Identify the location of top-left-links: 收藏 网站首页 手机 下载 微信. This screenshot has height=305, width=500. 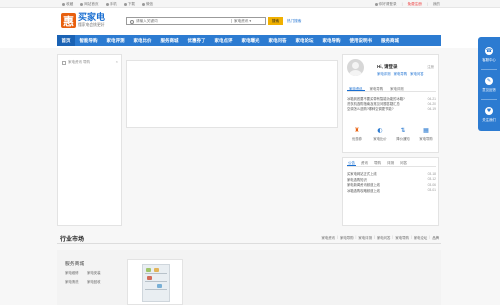
(107, 4).